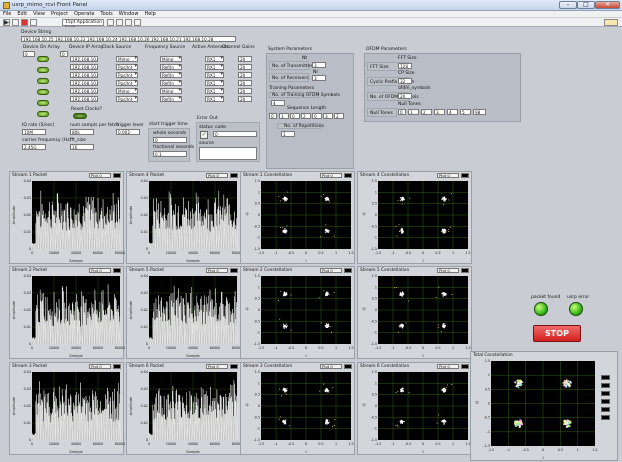 The width and height of the screenshot is (622, 462). What do you see at coordinates (284, 116) in the screenshot?
I see `seq-len-field: 1` at bounding box center [284, 116].